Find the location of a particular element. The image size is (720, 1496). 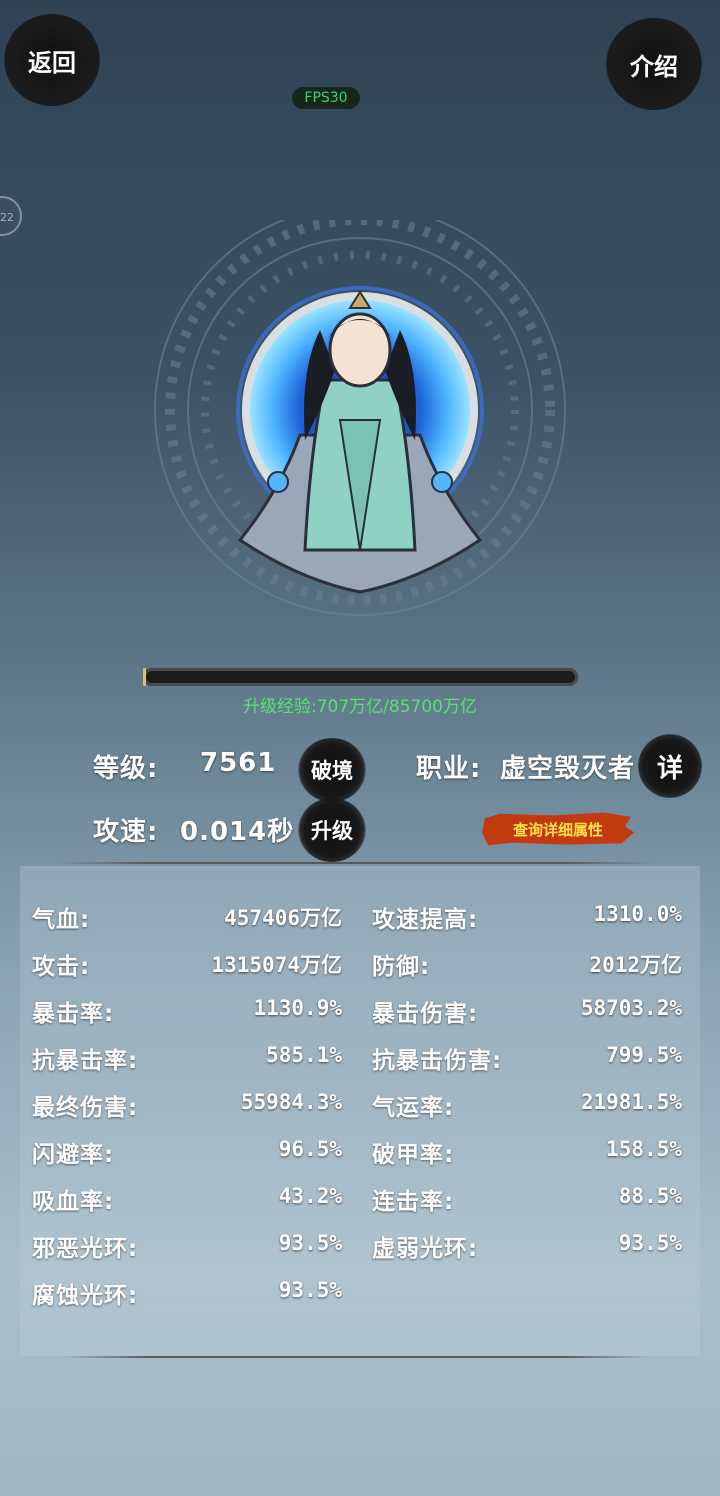

stat-label: 抗暴击伤害: is located at coordinates (437, 1061).